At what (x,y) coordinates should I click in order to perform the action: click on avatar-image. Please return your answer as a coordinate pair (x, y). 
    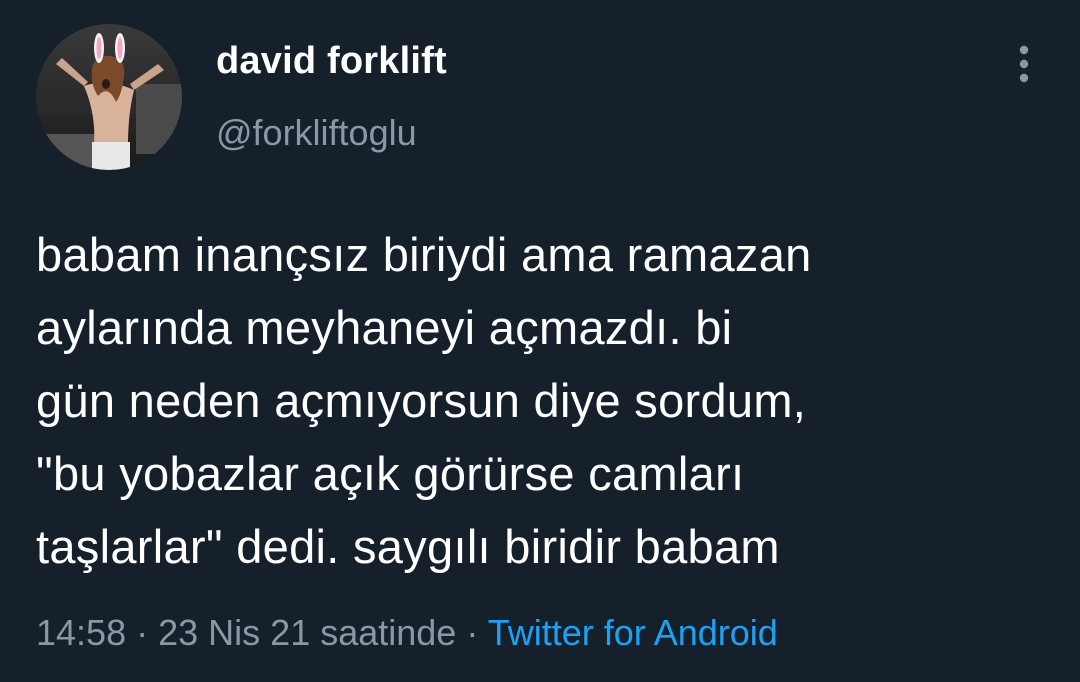
    Looking at the image, I should click on (109, 97).